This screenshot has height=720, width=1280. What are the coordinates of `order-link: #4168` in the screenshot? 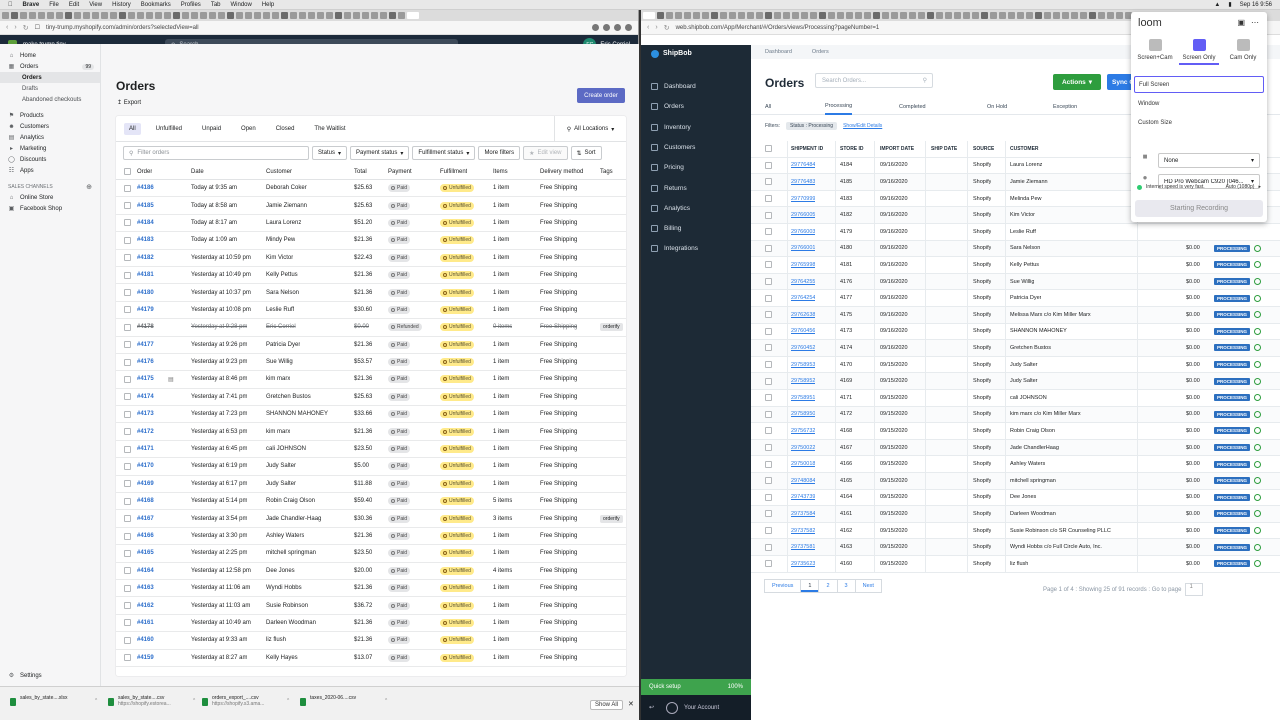 It's located at (145, 501).